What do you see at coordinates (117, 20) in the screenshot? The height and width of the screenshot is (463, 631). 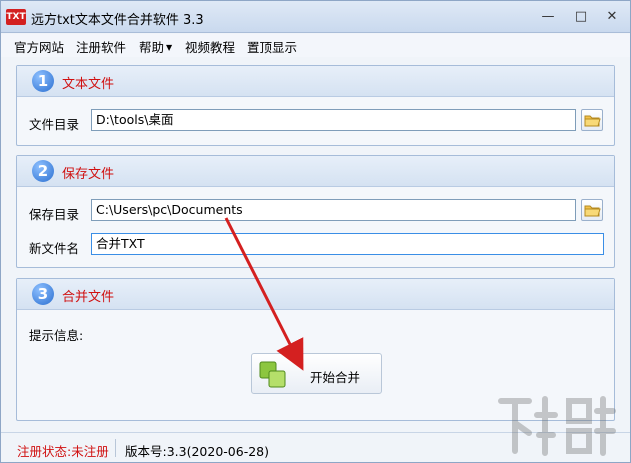 I see `window-title: 远方txt文本文件合并软件 3.3` at bounding box center [117, 20].